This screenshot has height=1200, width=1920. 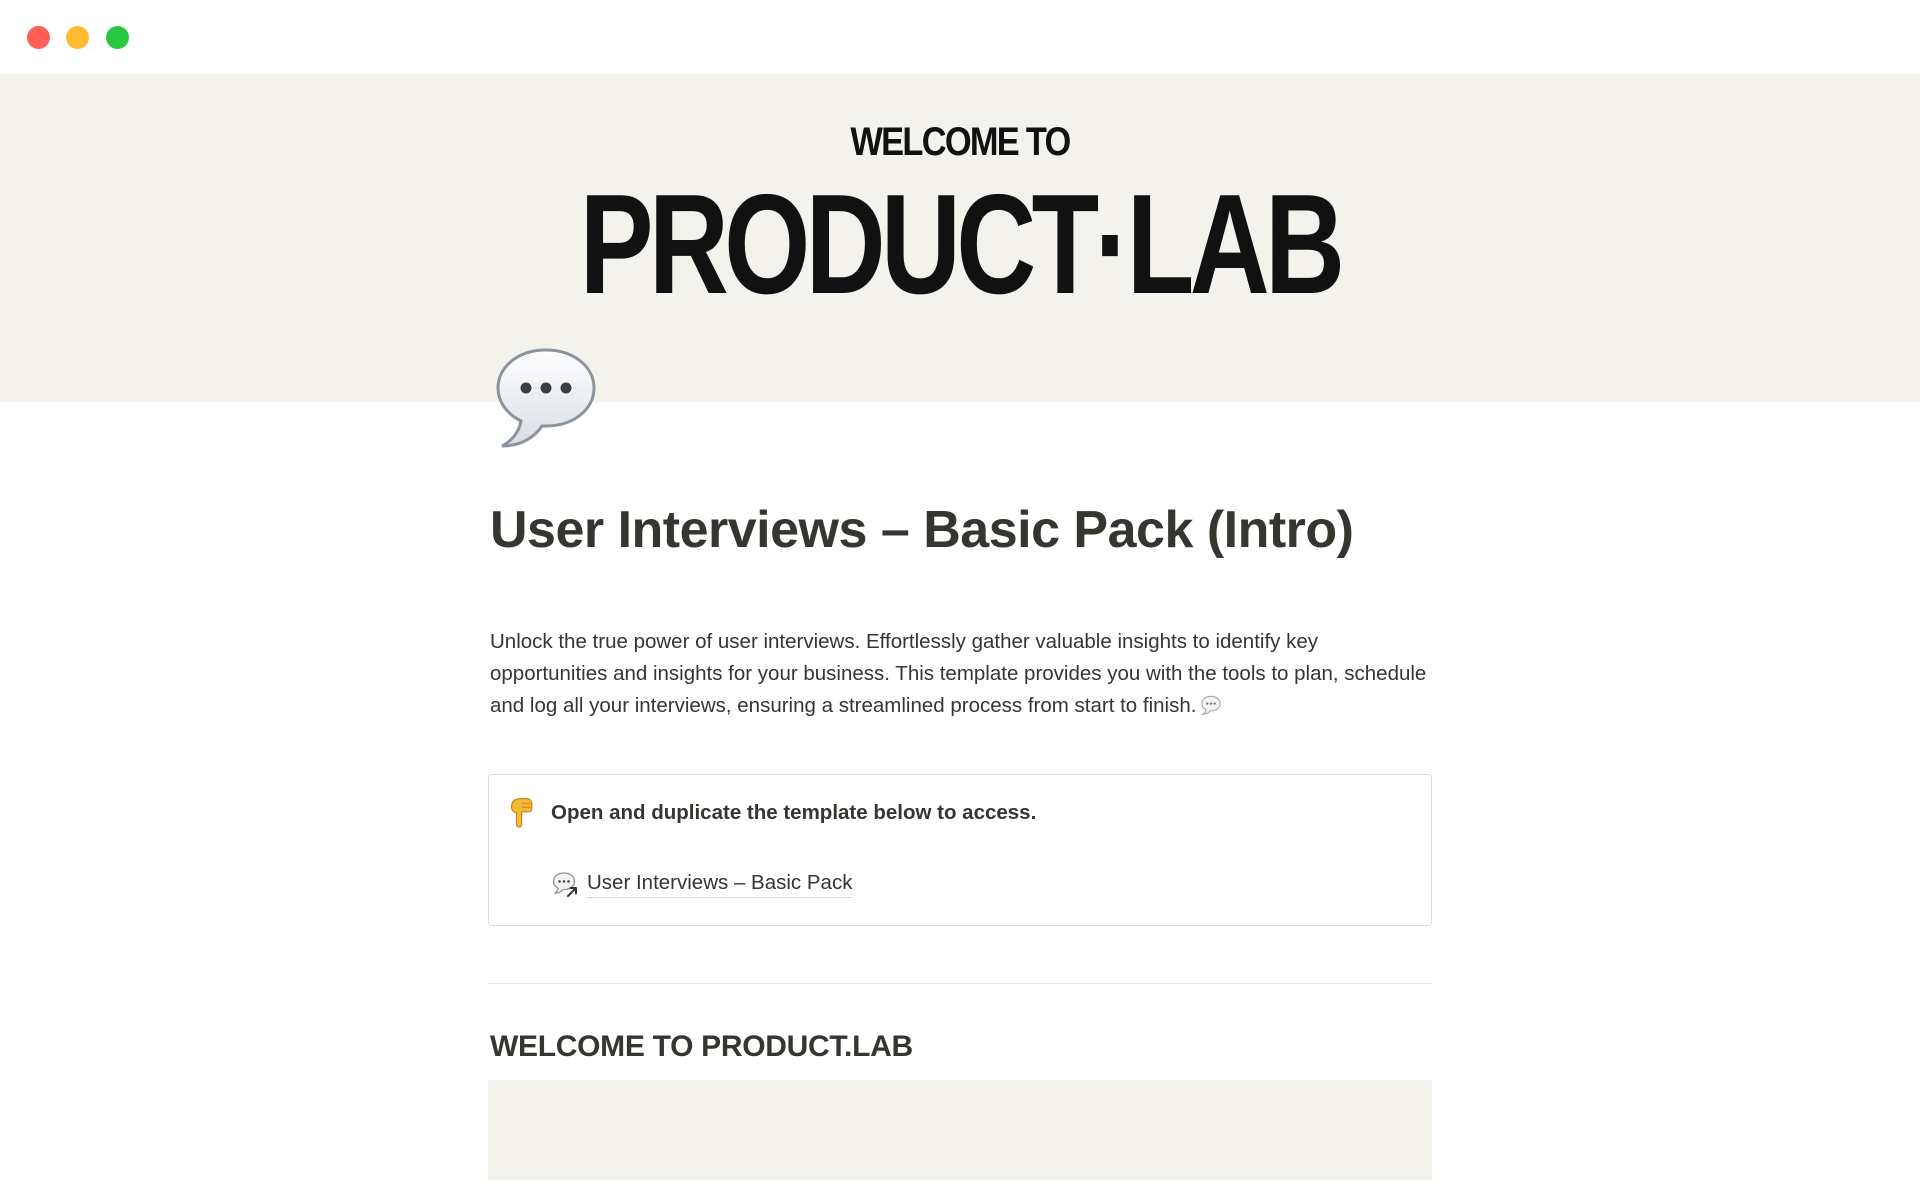 What do you see at coordinates (962, 244) in the screenshot?
I see `cover-title: PRODUCT·LAB` at bounding box center [962, 244].